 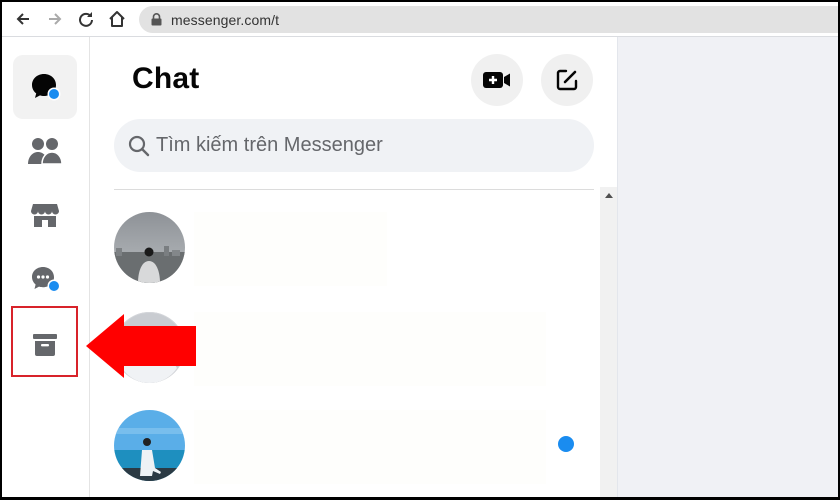 I want to click on home-button, so click(x=117, y=19).